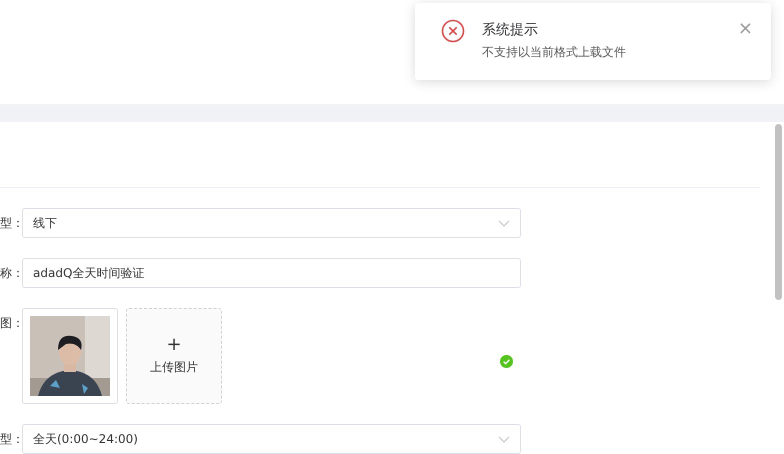  What do you see at coordinates (271, 223) in the screenshot?
I see `select-field: 线下` at bounding box center [271, 223].